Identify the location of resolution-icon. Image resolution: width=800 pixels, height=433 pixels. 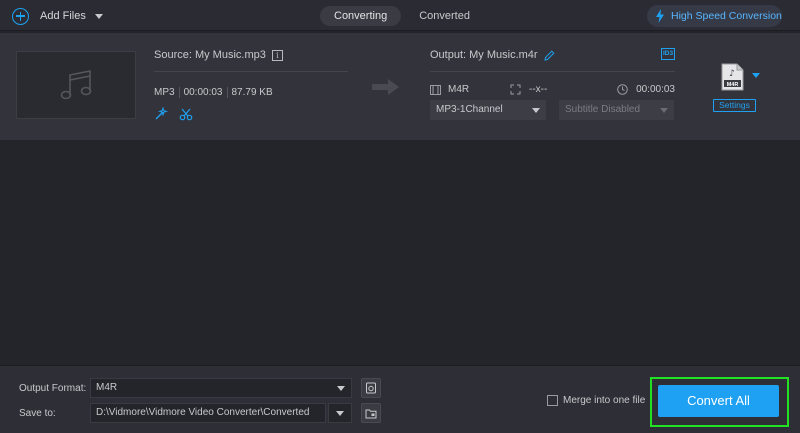
(515, 89).